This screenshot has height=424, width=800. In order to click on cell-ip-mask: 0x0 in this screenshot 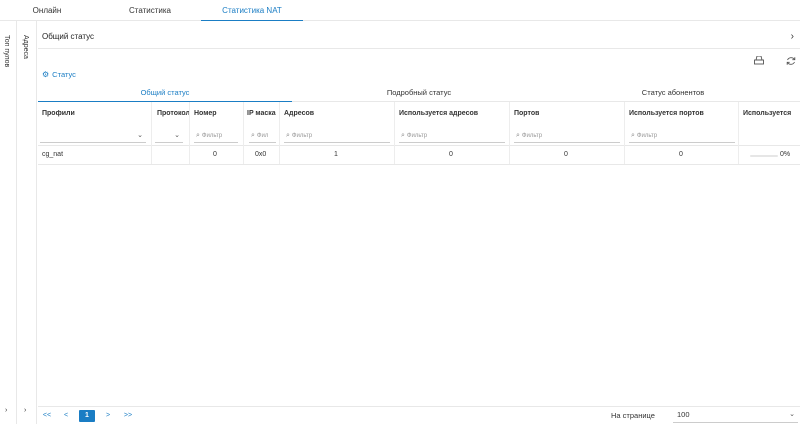, I will do `click(261, 154)`.